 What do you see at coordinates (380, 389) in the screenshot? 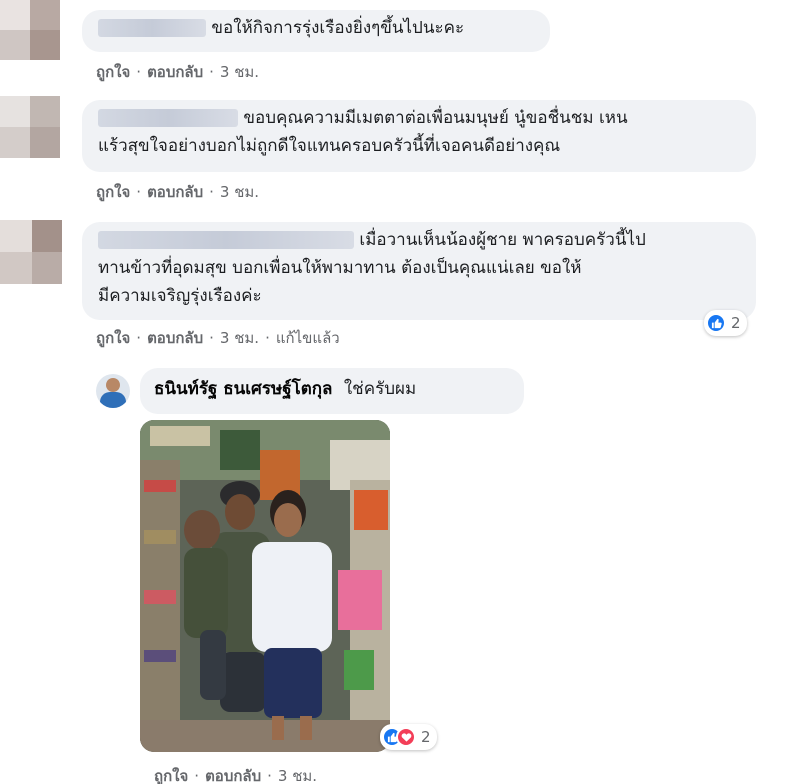
I see `reply-text: ใช่ครับผม` at bounding box center [380, 389].